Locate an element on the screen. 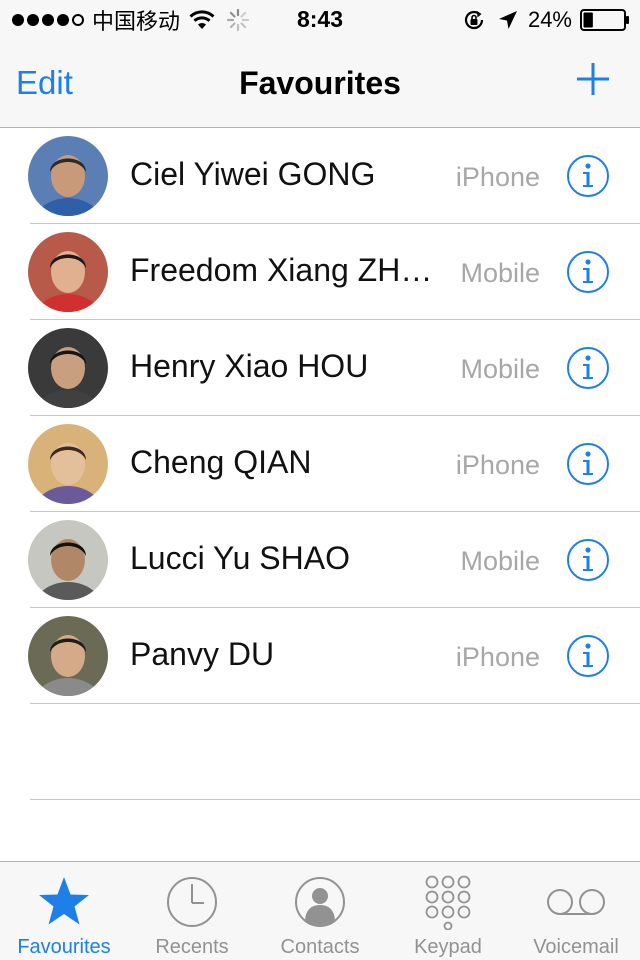  keypad-icon is located at coordinates (448, 902).